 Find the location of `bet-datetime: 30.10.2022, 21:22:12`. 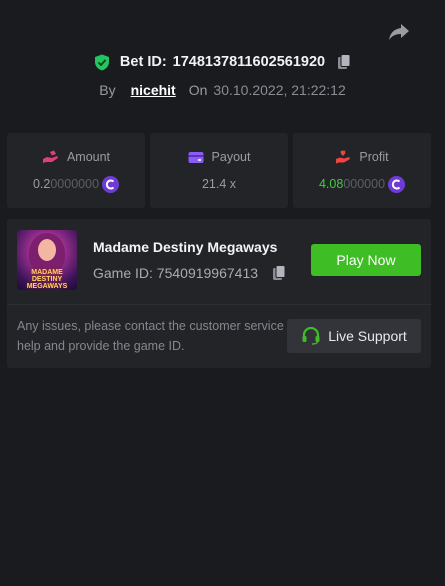

bet-datetime: 30.10.2022, 21:22:12 is located at coordinates (279, 90).